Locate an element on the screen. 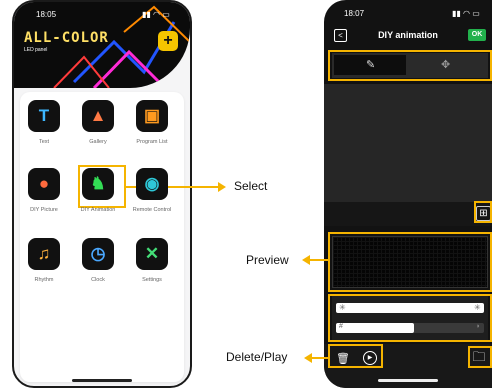 The image size is (492, 388). select-arrow-head is located at coordinates (222, 187).